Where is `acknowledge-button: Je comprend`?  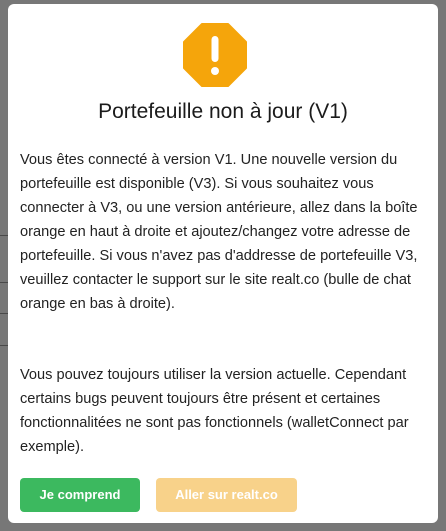
acknowledge-button: Je comprend is located at coordinates (80, 495).